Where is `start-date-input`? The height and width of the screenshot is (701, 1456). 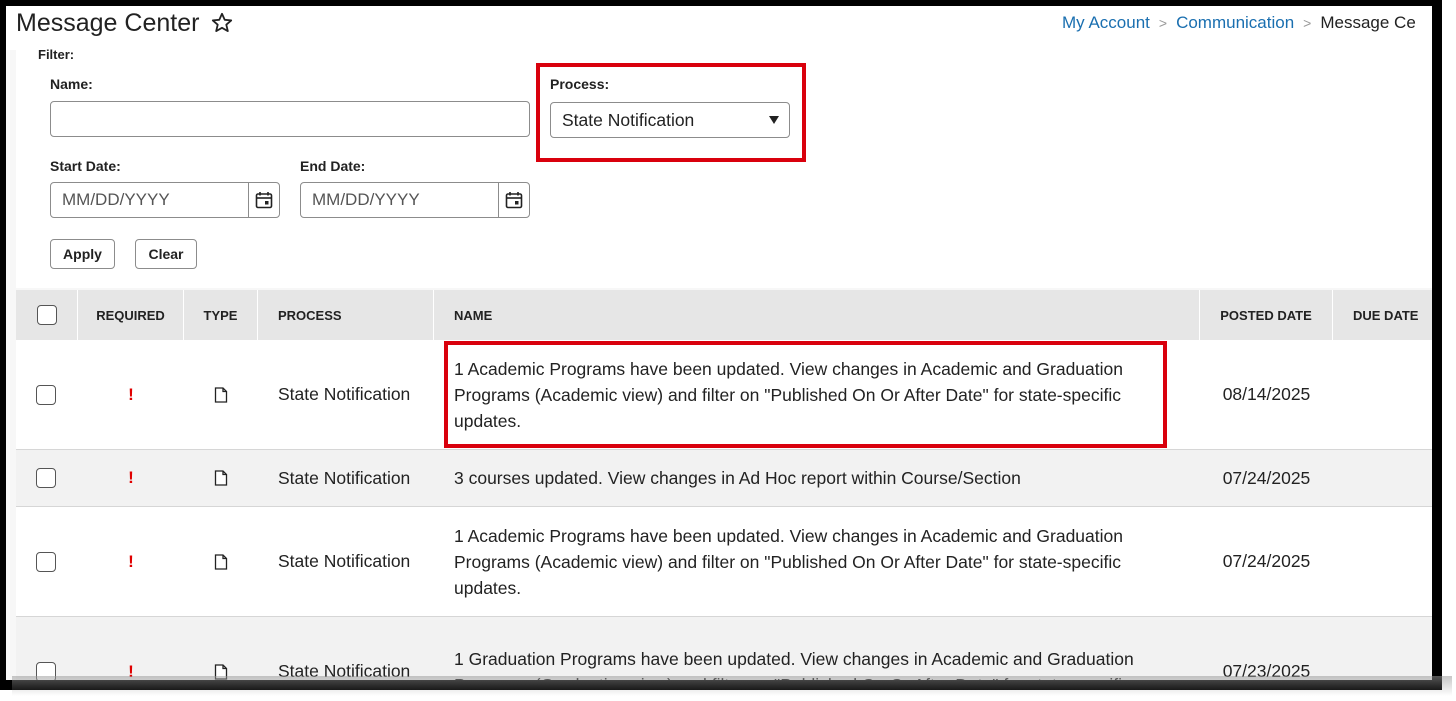 start-date-input is located at coordinates (150, 200).